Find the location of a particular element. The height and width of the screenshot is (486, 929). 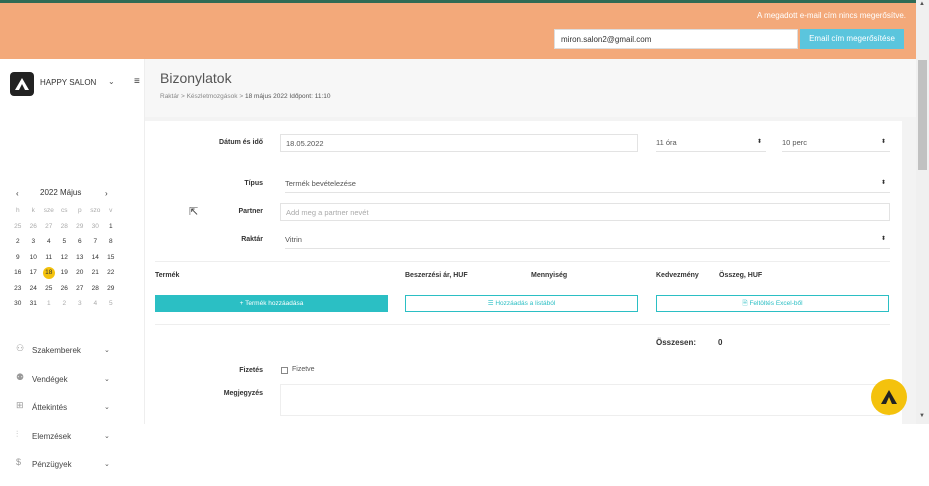

group-icon: ⚉ is located at coordinates (20, 376).